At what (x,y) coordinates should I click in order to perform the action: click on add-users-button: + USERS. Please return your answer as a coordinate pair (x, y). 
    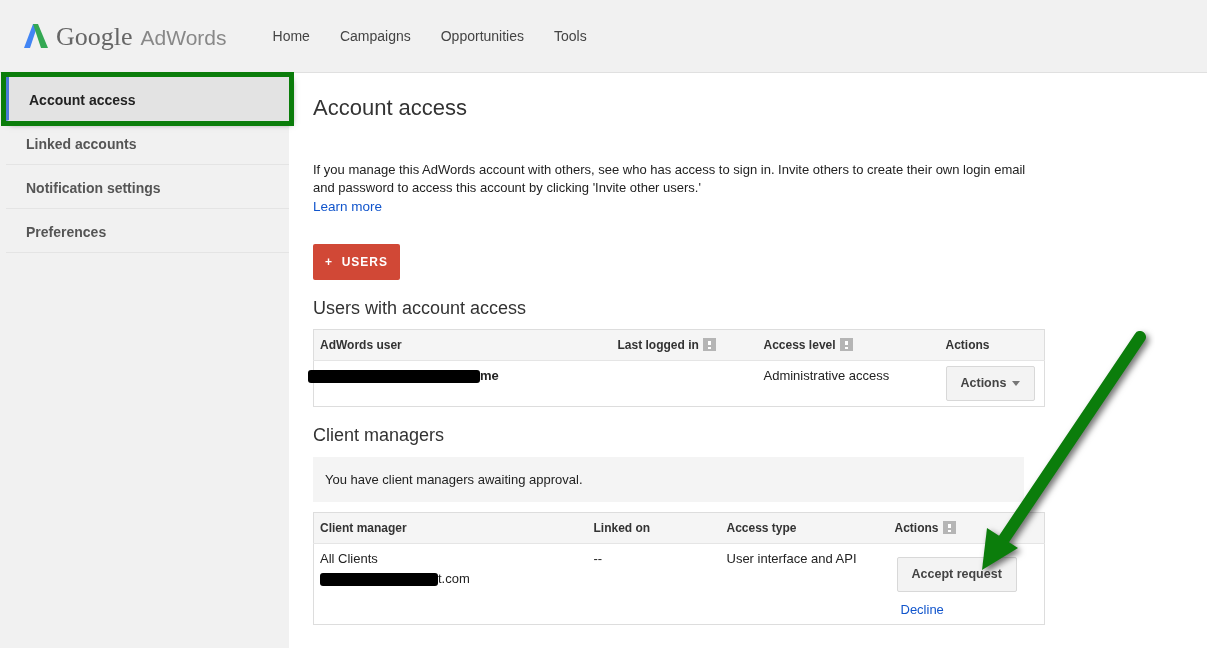
    Looking at the image, I should click on (357, 261).